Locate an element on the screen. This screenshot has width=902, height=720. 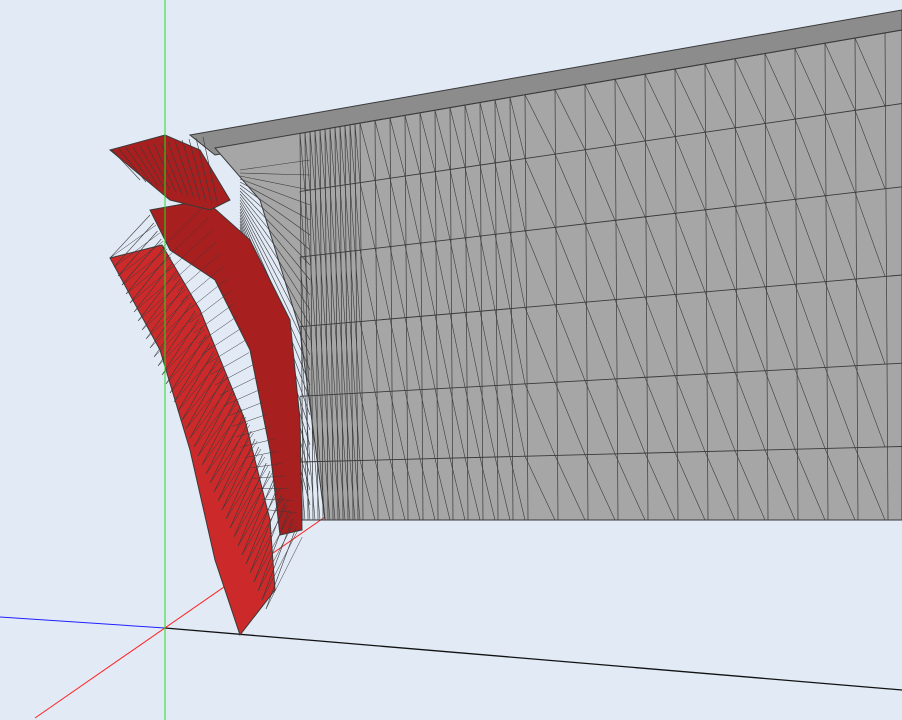
ground-line is located at coordinates (533, 659).